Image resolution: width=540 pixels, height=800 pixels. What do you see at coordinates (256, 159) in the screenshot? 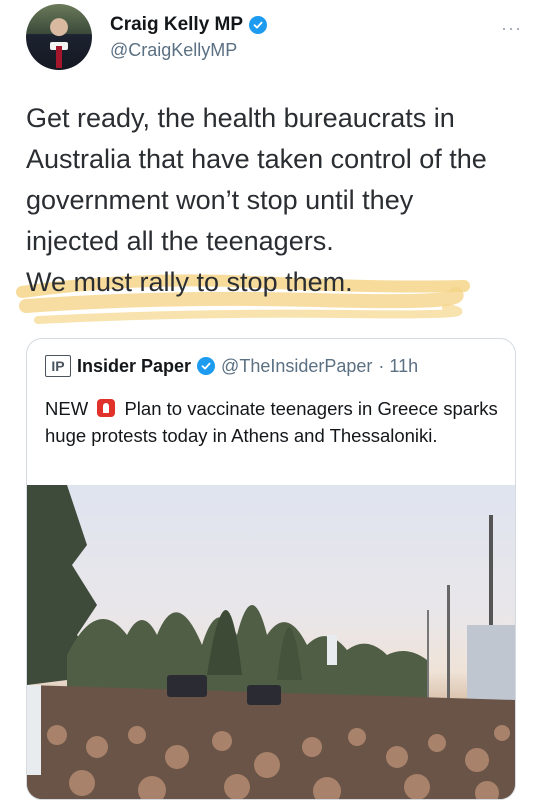
I see `tweet-line: Australia that have taken control of the` at bounding box center [256, 159].